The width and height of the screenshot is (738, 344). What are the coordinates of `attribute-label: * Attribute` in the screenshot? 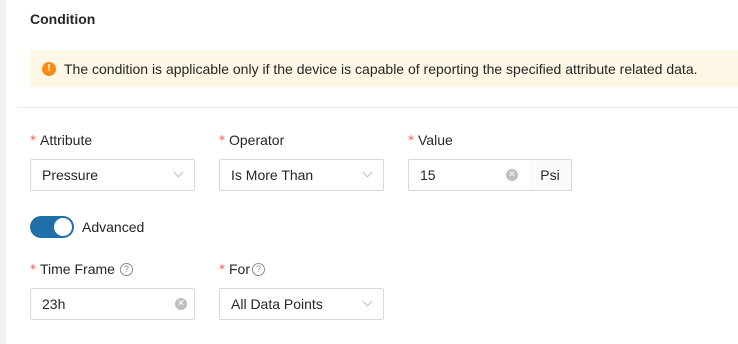 It's located at (61, 140).